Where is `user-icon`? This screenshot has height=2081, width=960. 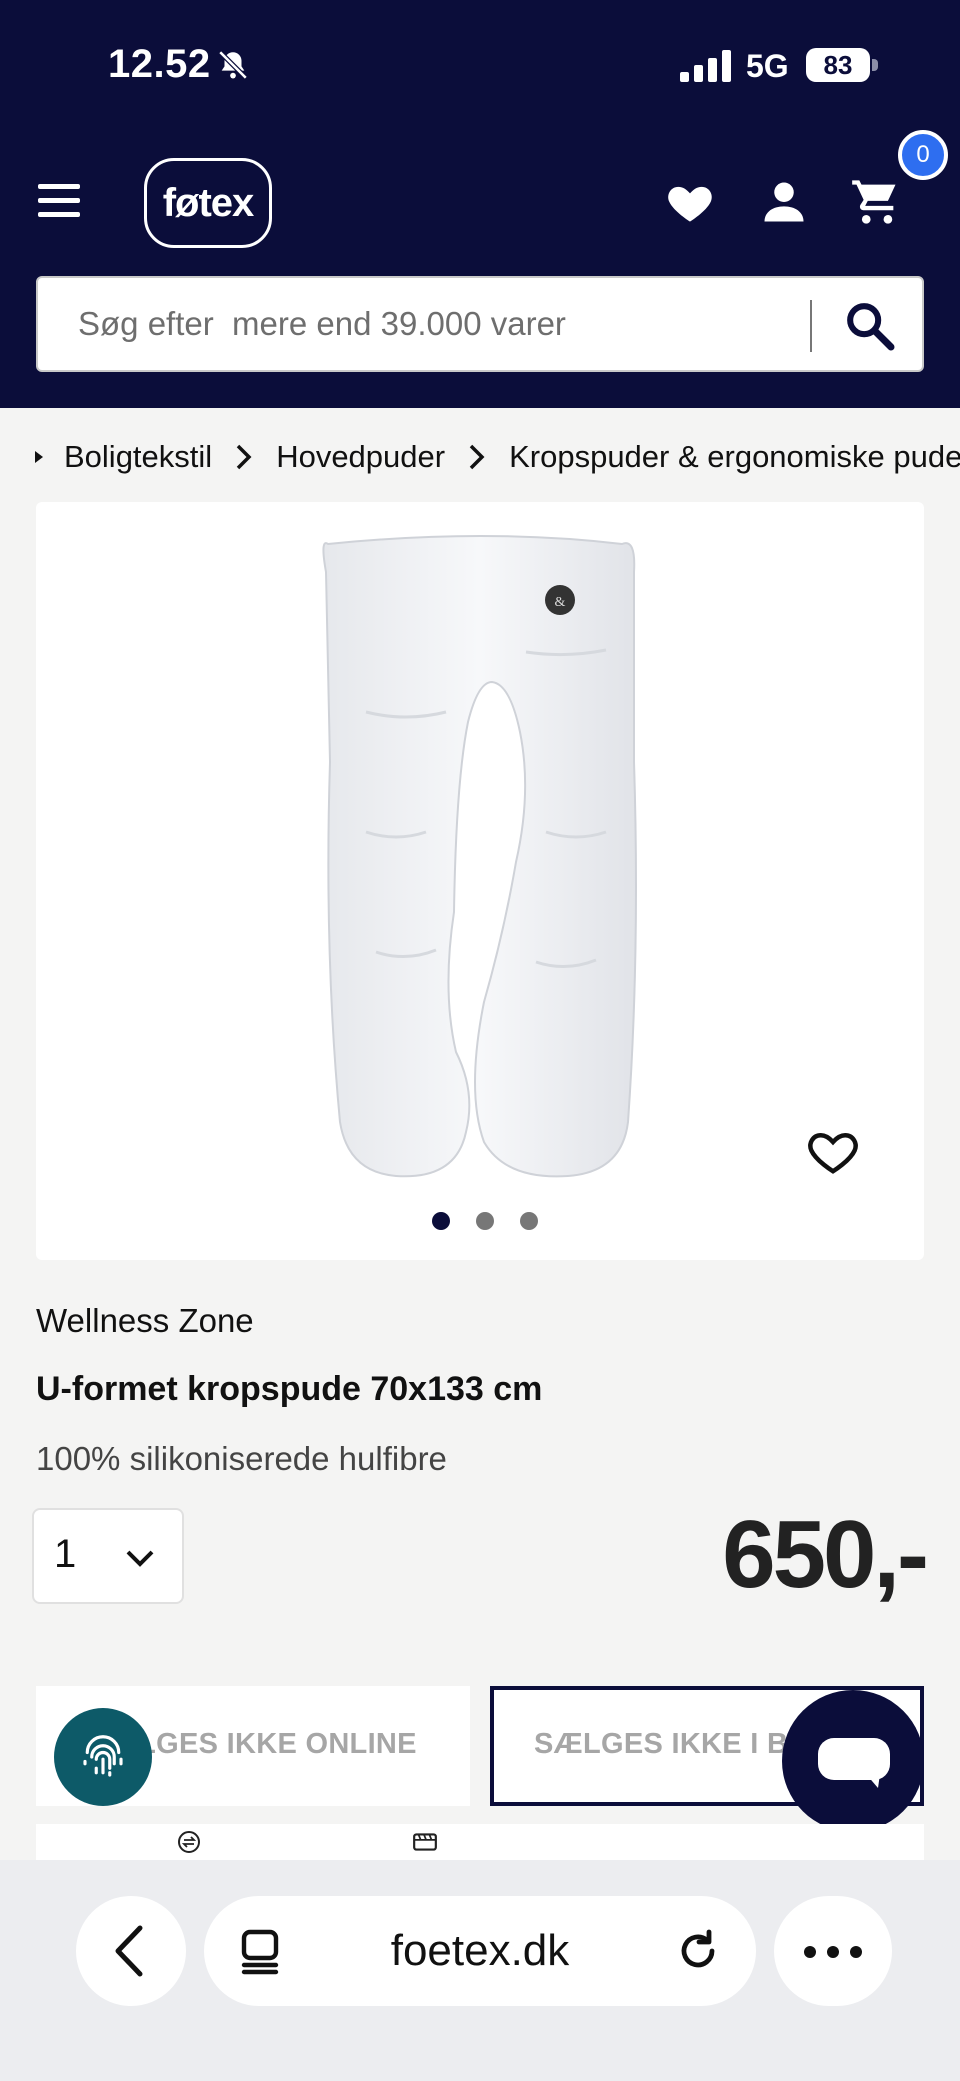 user-icon is located at coordinates (784, 202).